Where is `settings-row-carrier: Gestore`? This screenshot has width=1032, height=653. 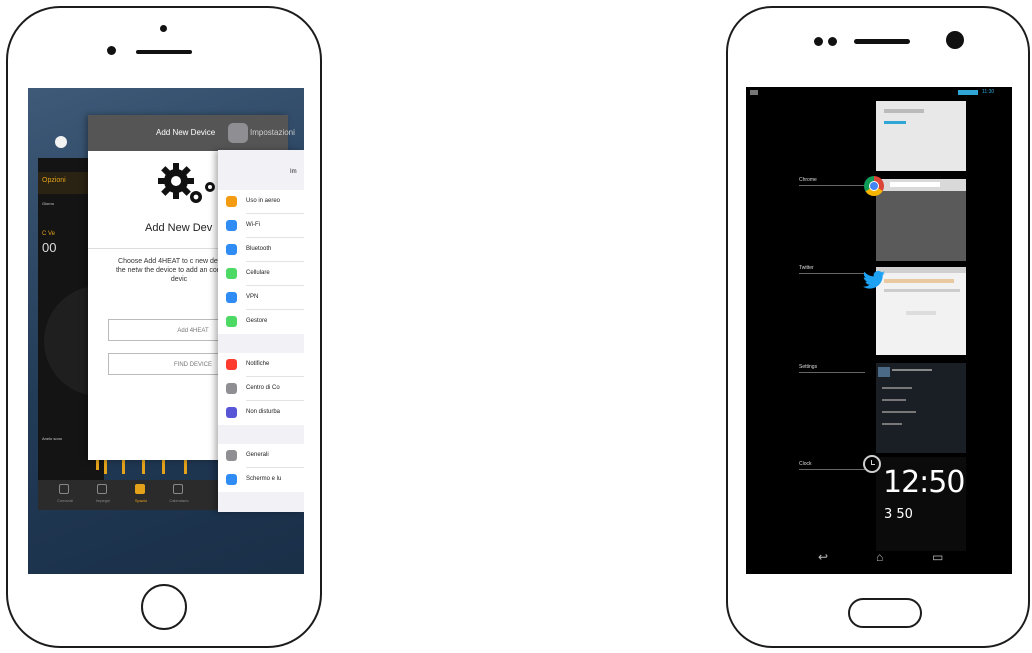 settings-row-carrier: Gestore is located at coordinates (261, 322).